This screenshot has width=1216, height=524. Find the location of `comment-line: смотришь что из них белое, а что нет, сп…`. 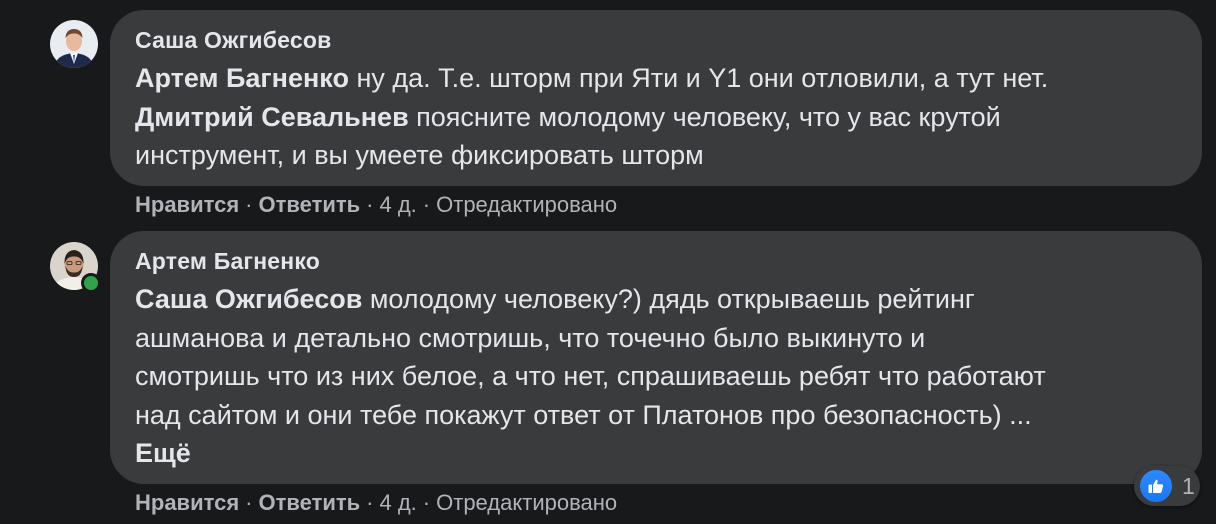

comment-line: смотришь что из них белое, а что нет, сп… is located at coordinates (590, 376).